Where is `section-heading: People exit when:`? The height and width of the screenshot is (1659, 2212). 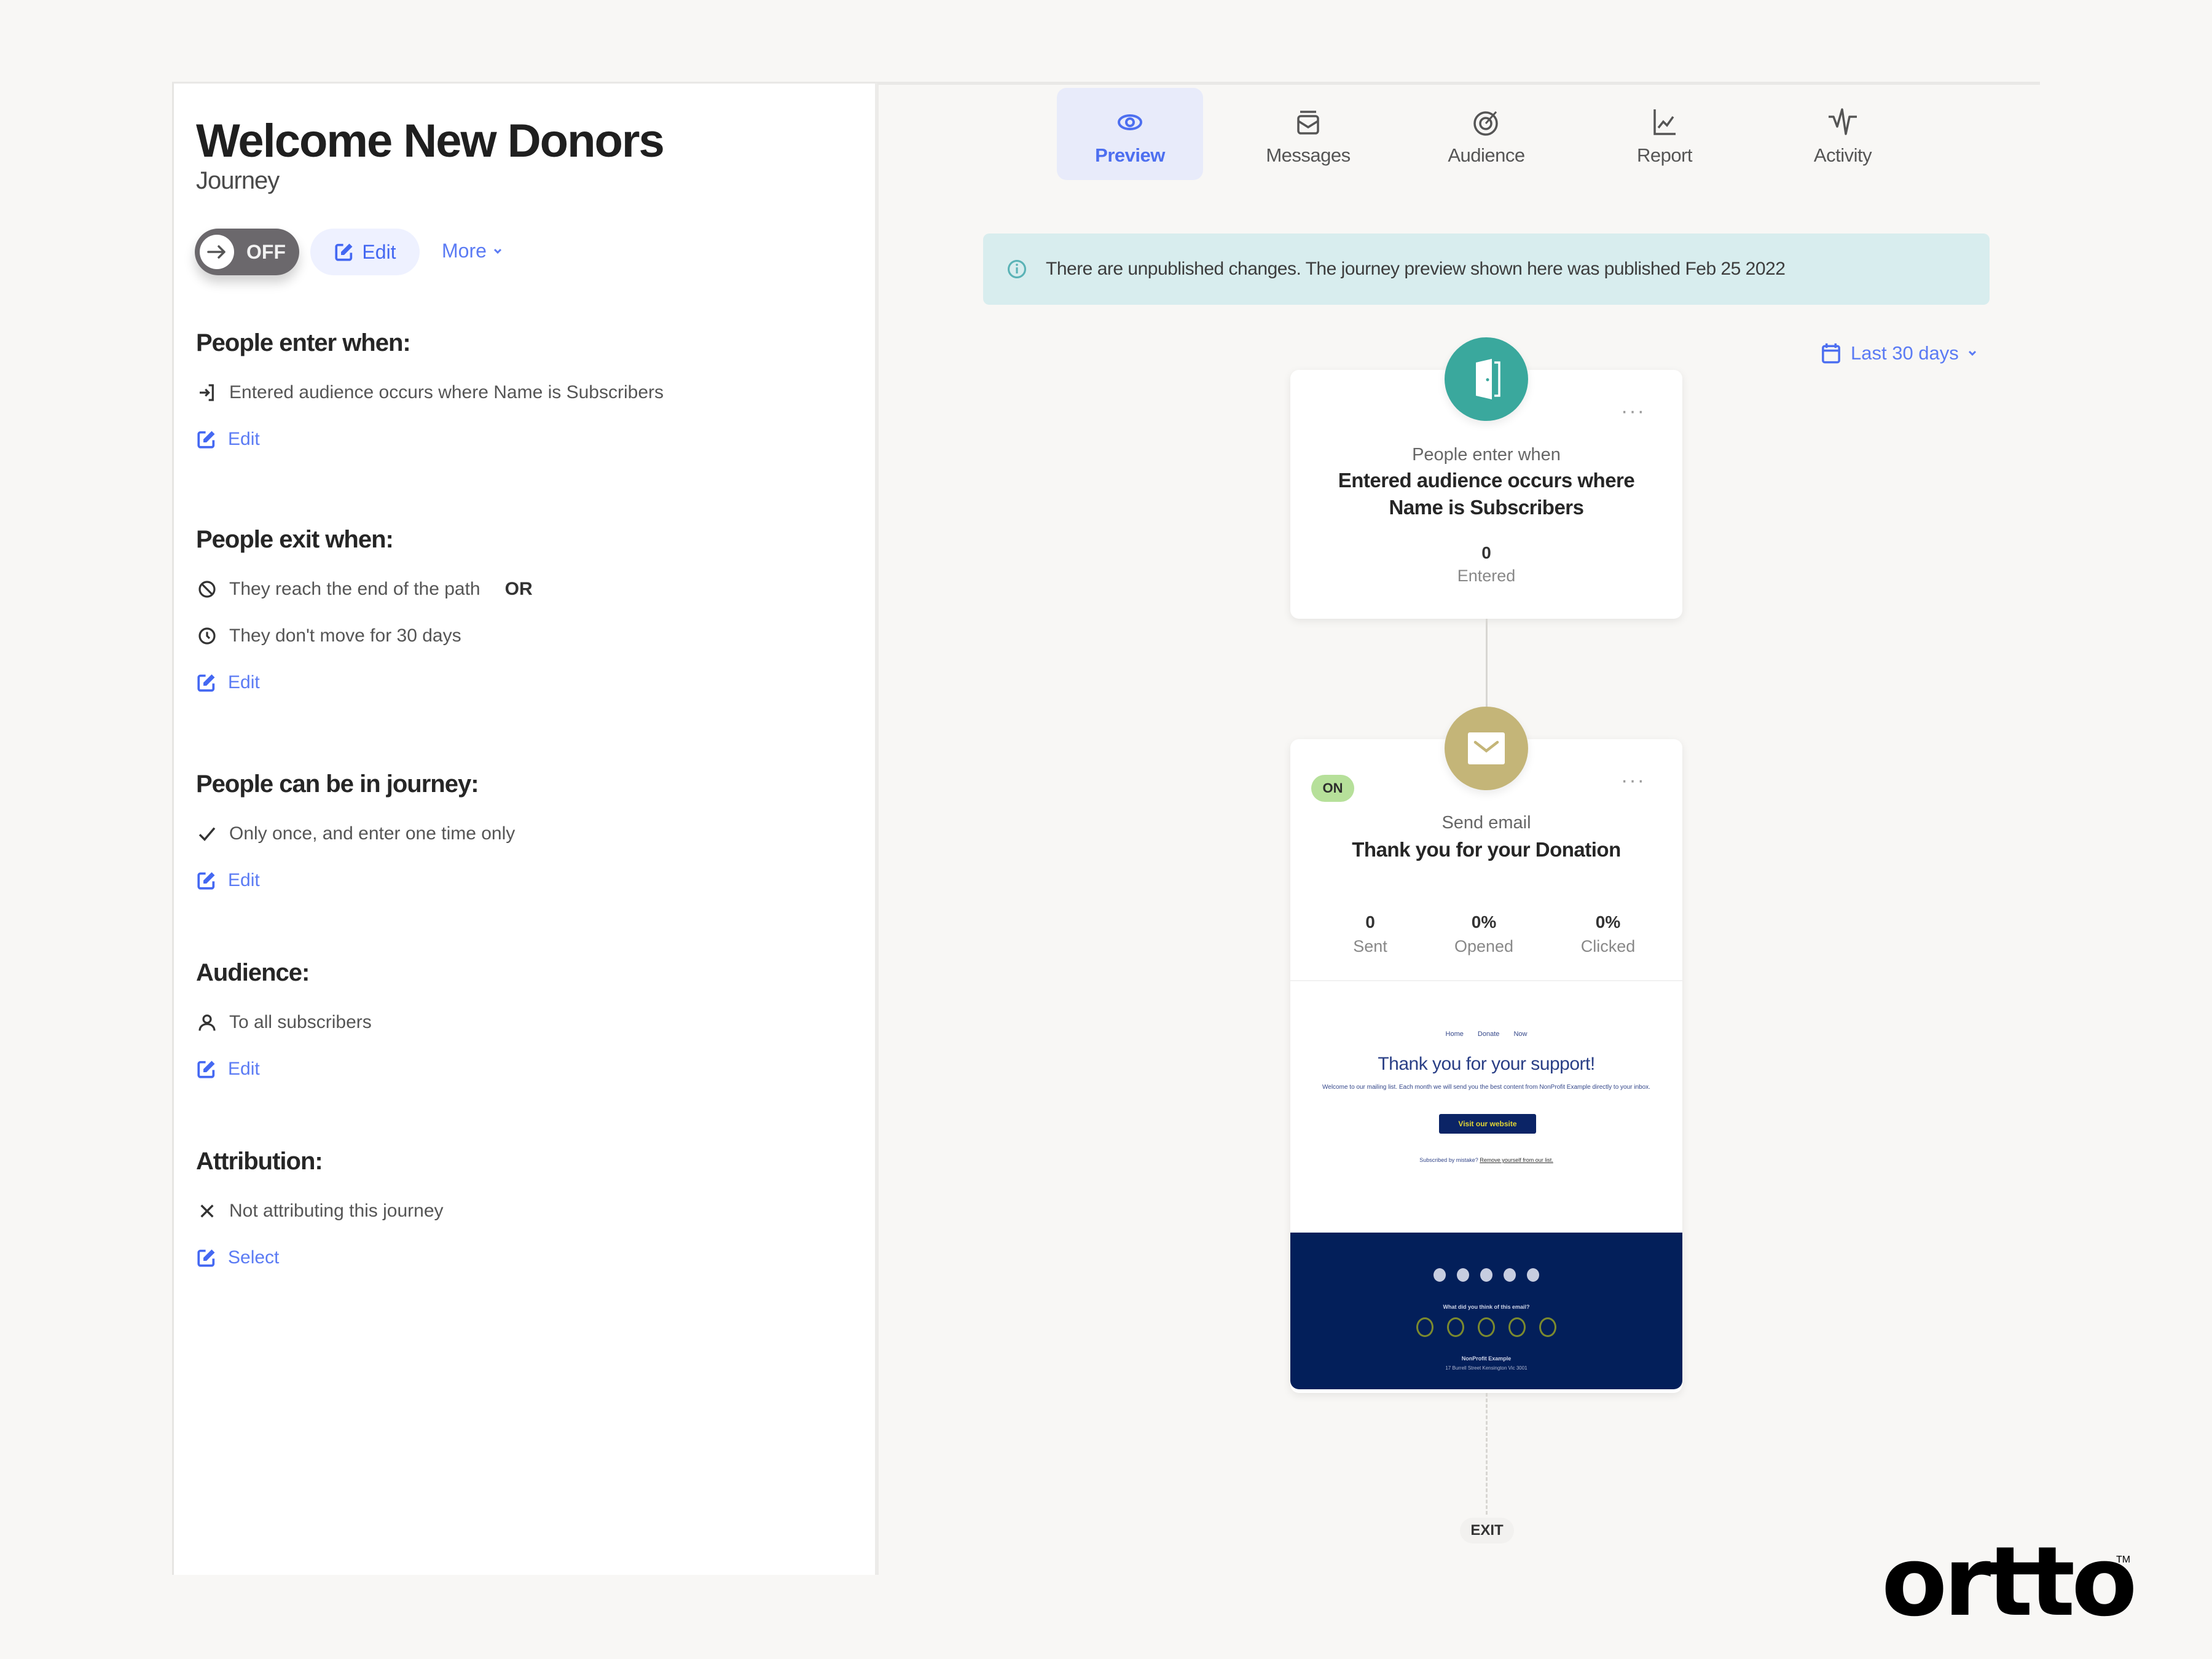
section-heading: People exit when: is located at coordinates (295, 539).